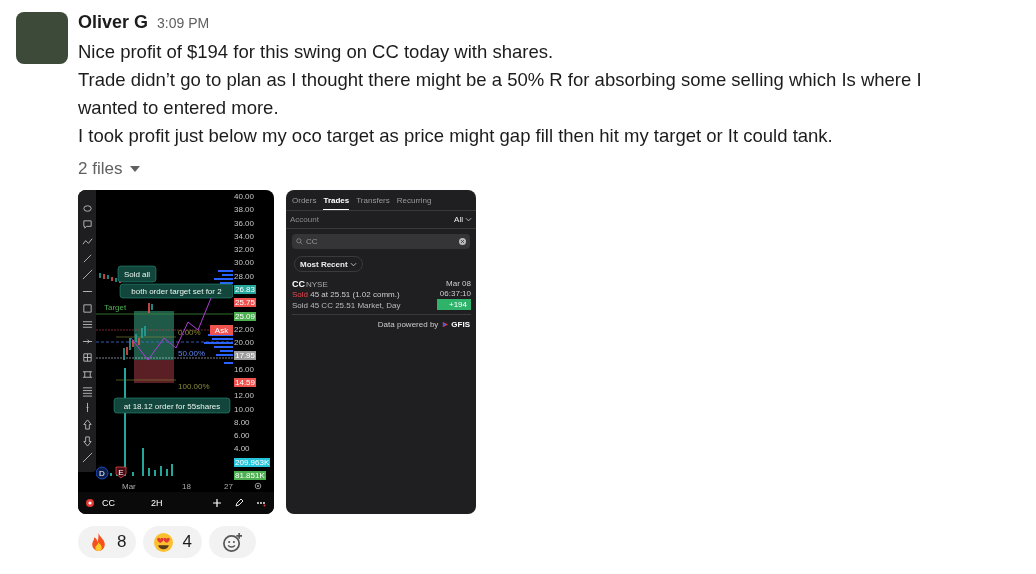 Image resolution: width=1036 pixels, height=574 pixels. I want to click on date-label: 18, so click(187, 486).